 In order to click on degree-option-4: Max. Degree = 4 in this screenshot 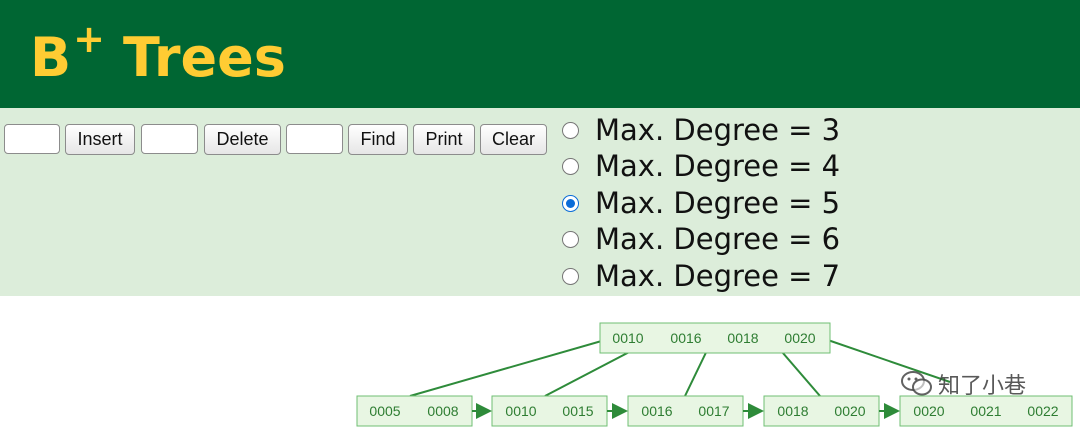, I will do `click(700, 166)`.